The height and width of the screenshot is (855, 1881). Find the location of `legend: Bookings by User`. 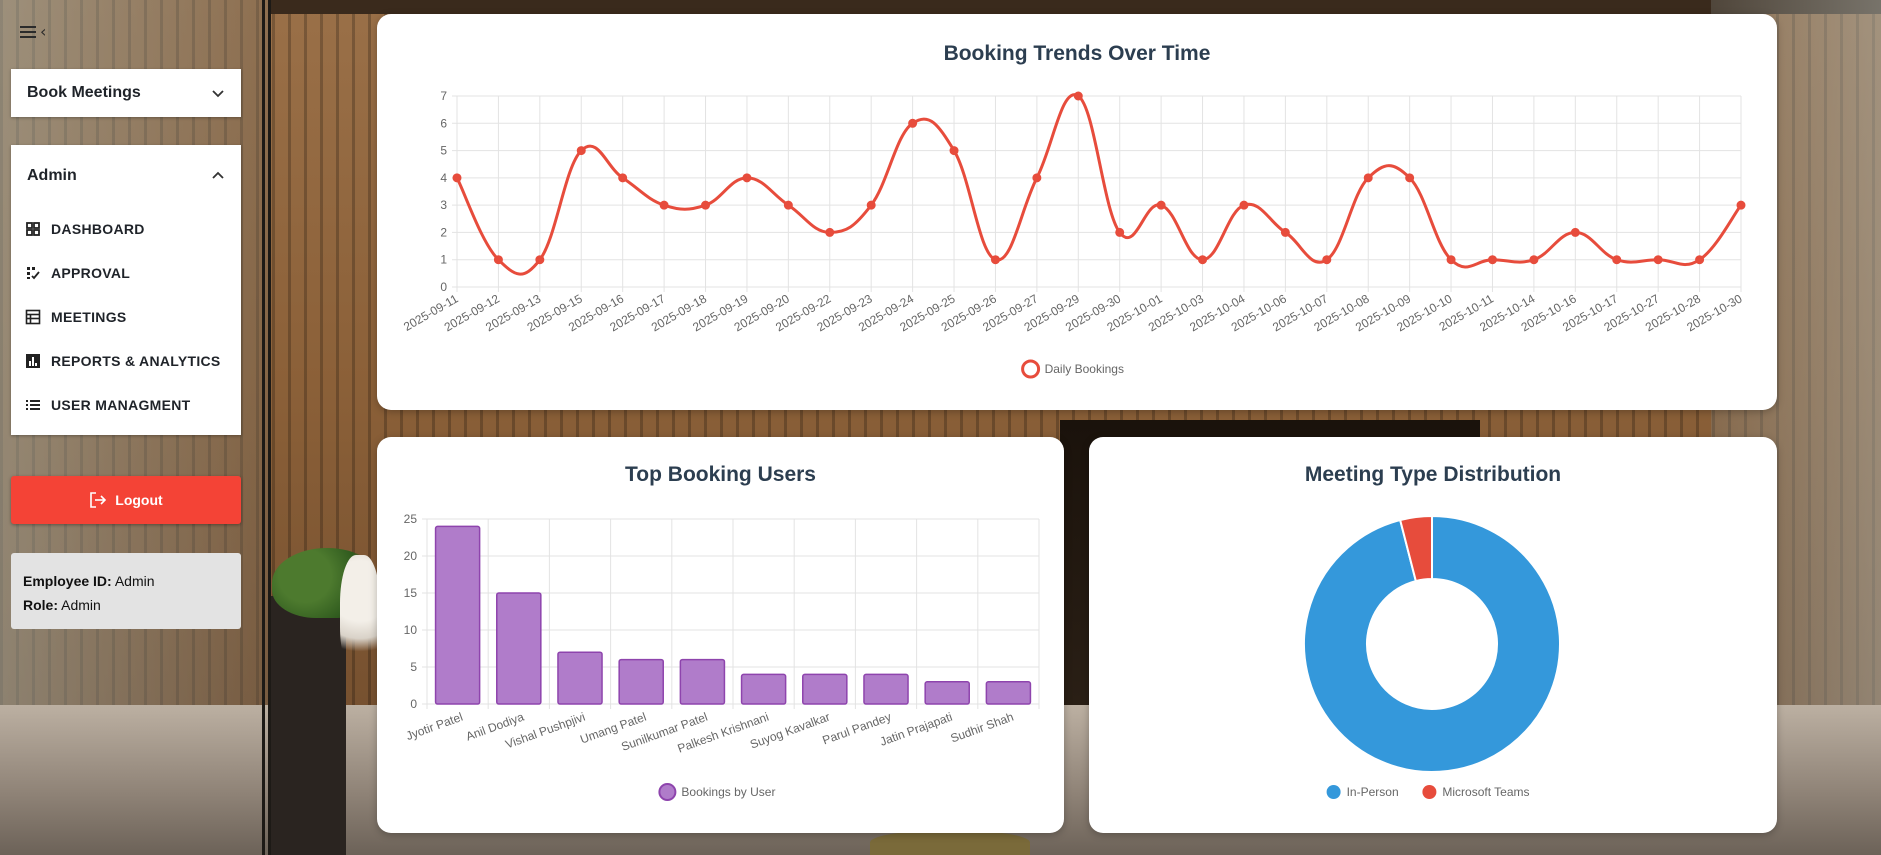

legend: Bookings by User is located at coordinates (716, 792).